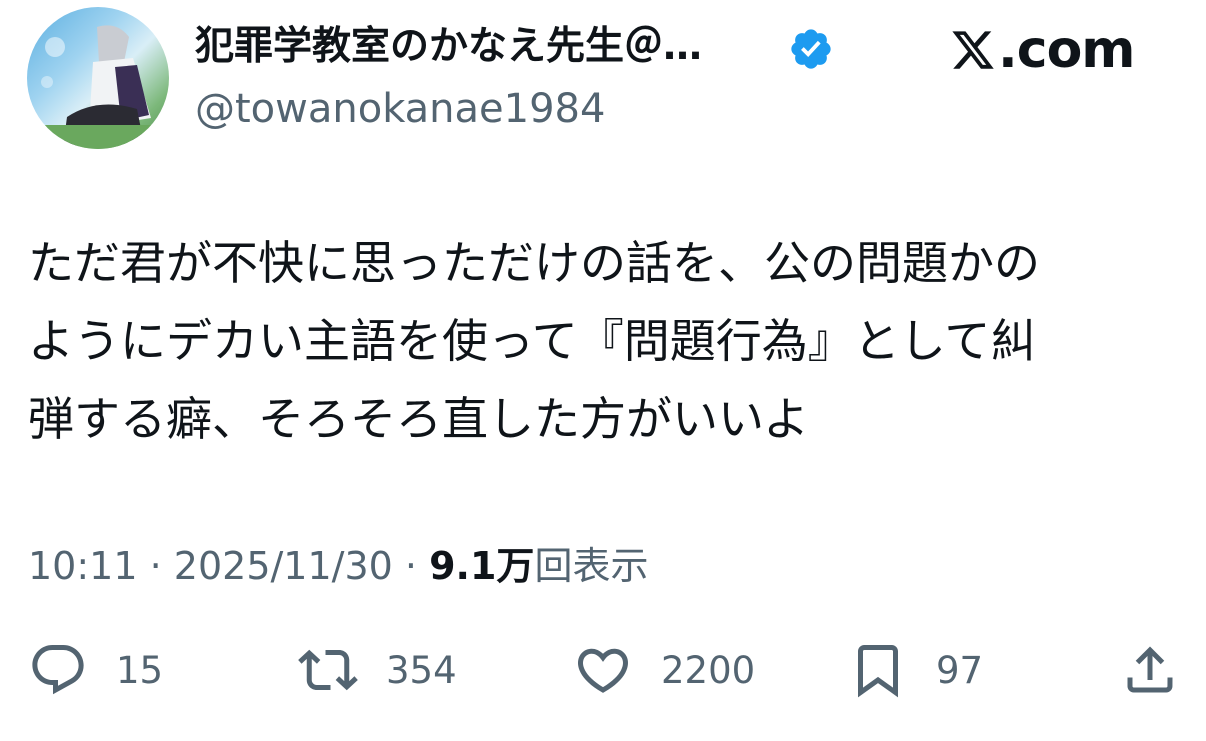  Describe the element at coordinates (591, 566) in the screenshot. I see `views-label: 回表示` at that location.